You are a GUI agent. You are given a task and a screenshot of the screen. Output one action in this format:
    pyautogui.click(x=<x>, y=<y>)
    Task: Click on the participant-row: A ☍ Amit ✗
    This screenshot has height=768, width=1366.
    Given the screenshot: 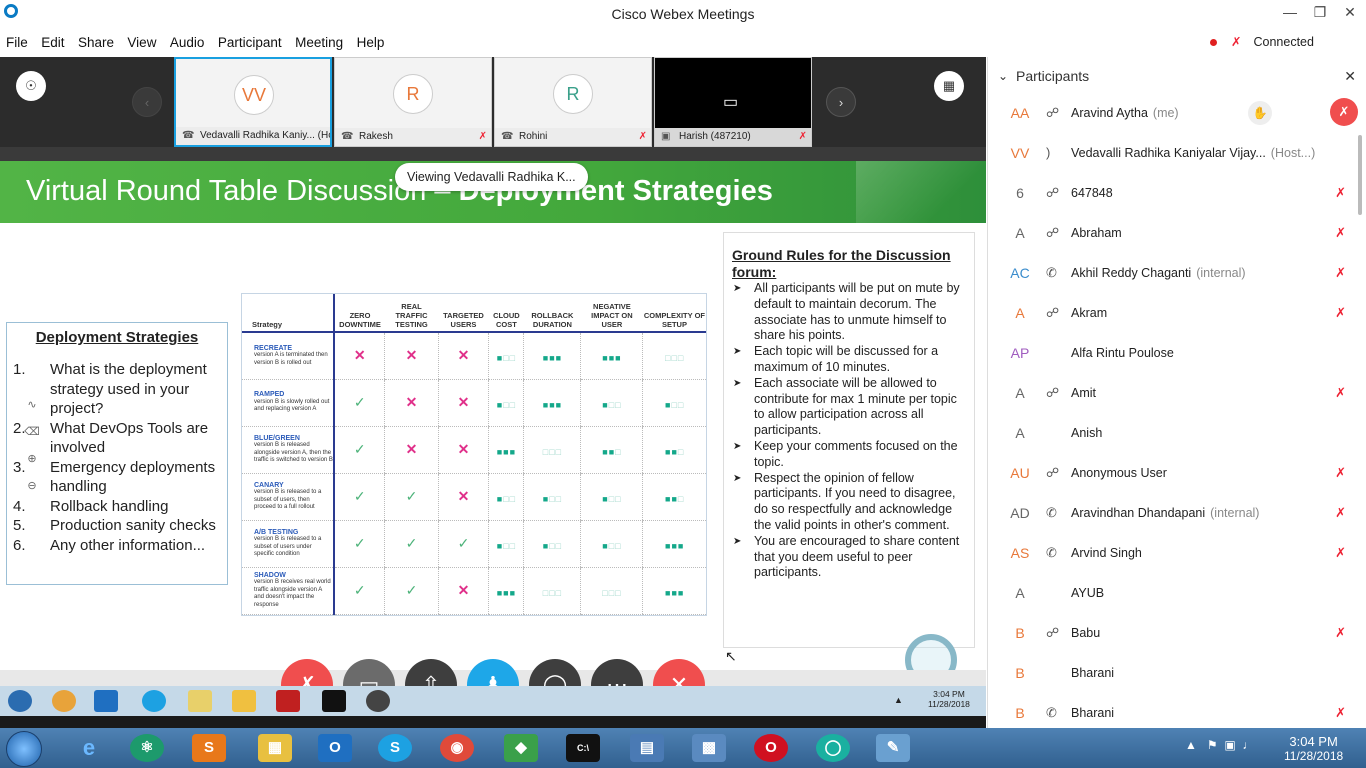 What is the action you would take?
    pyautogui.click(x=1177, y=393)
    